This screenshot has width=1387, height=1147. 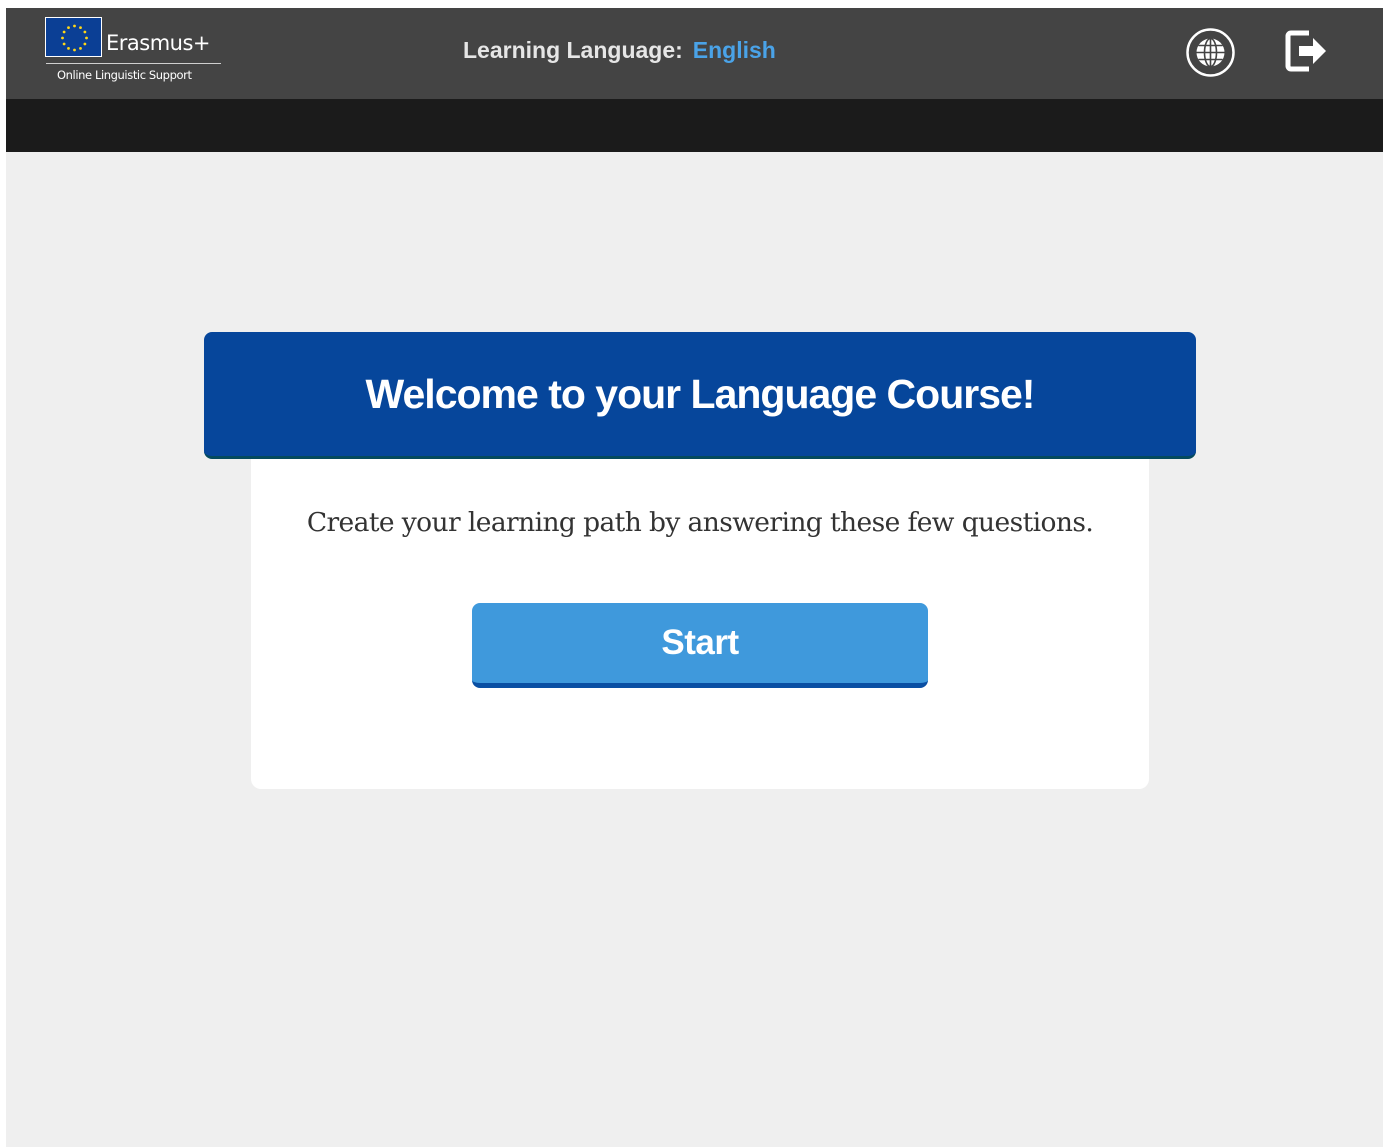 I want to click on logout-button, so click(x=1307, y=51).